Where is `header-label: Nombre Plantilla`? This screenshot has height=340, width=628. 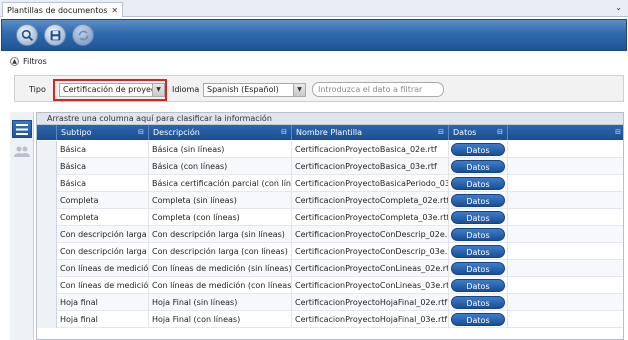
header-label: Nombre Plantilla is located at coordinates (329, 132).